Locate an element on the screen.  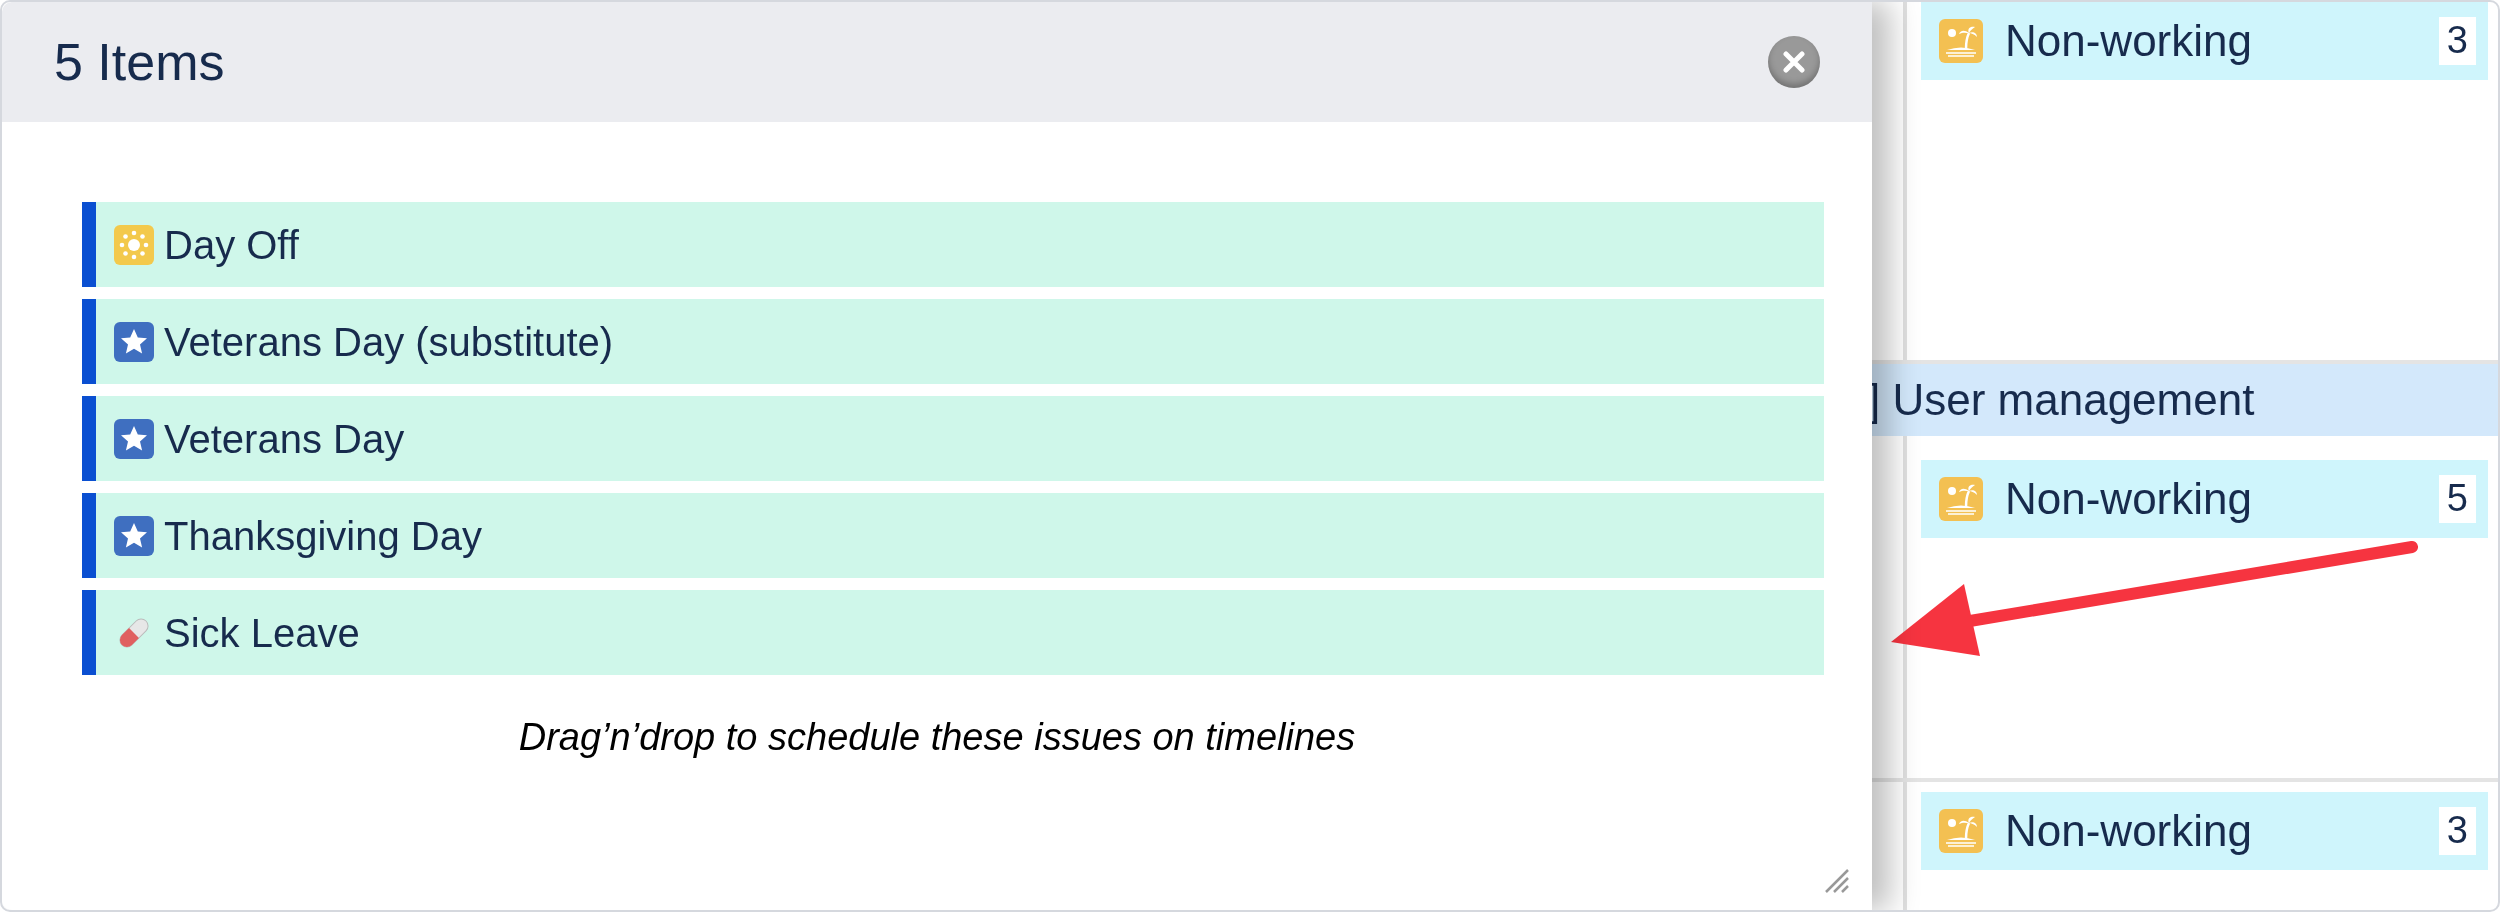
issue-label: Thanksgiving Day is located at coordinates (323, 536).